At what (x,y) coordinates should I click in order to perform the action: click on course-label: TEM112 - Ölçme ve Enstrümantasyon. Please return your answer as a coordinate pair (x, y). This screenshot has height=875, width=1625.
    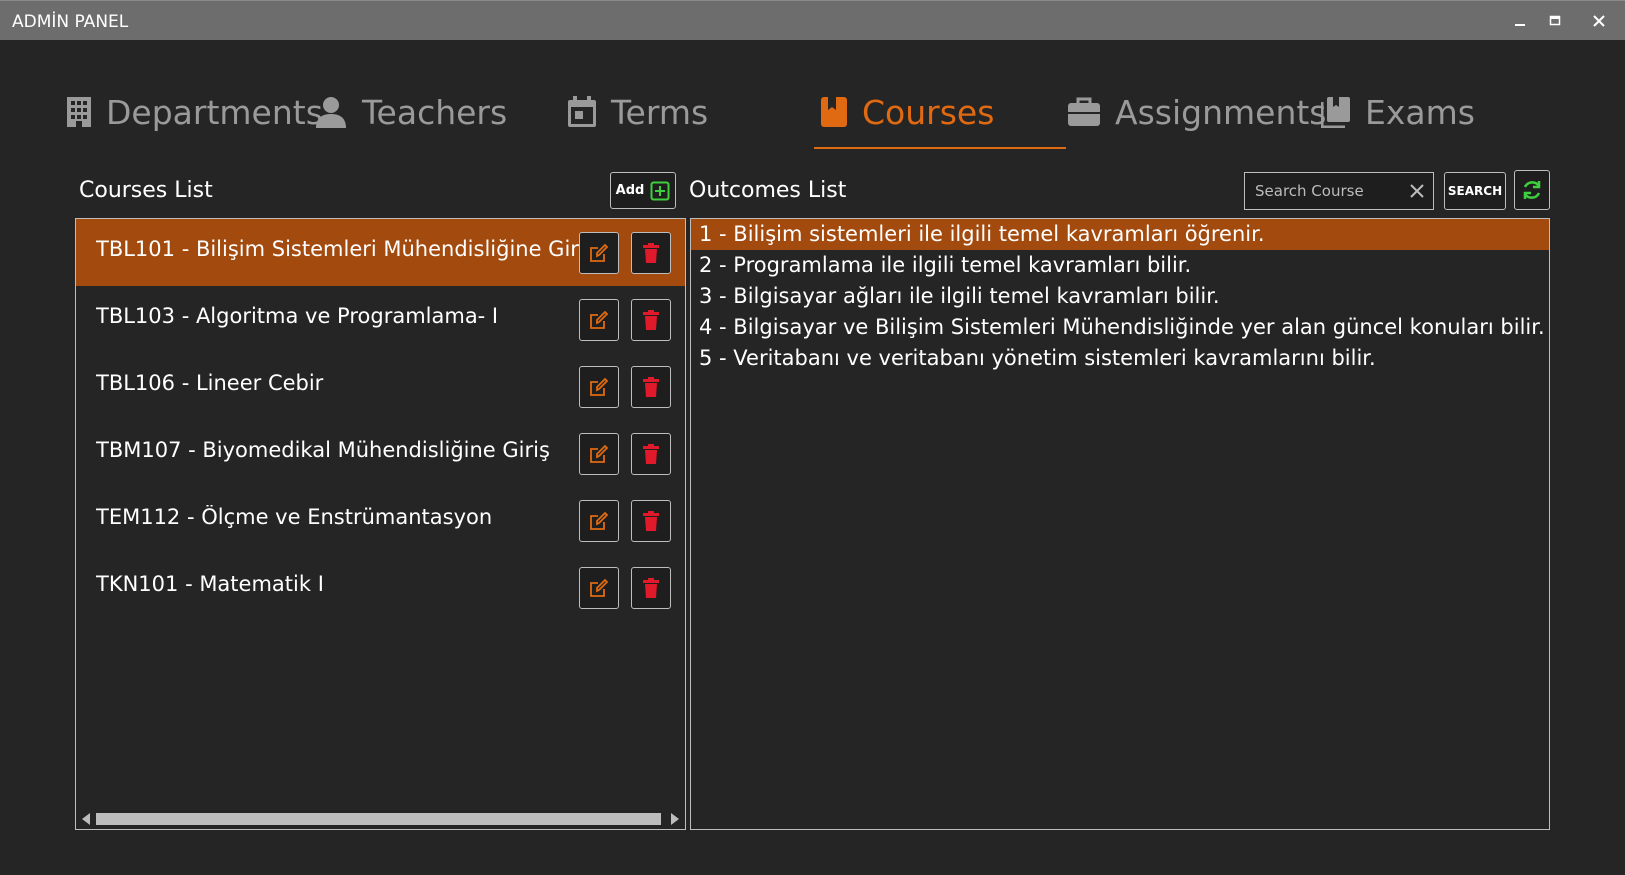
    Looking at the image, I should click on (294, 517).